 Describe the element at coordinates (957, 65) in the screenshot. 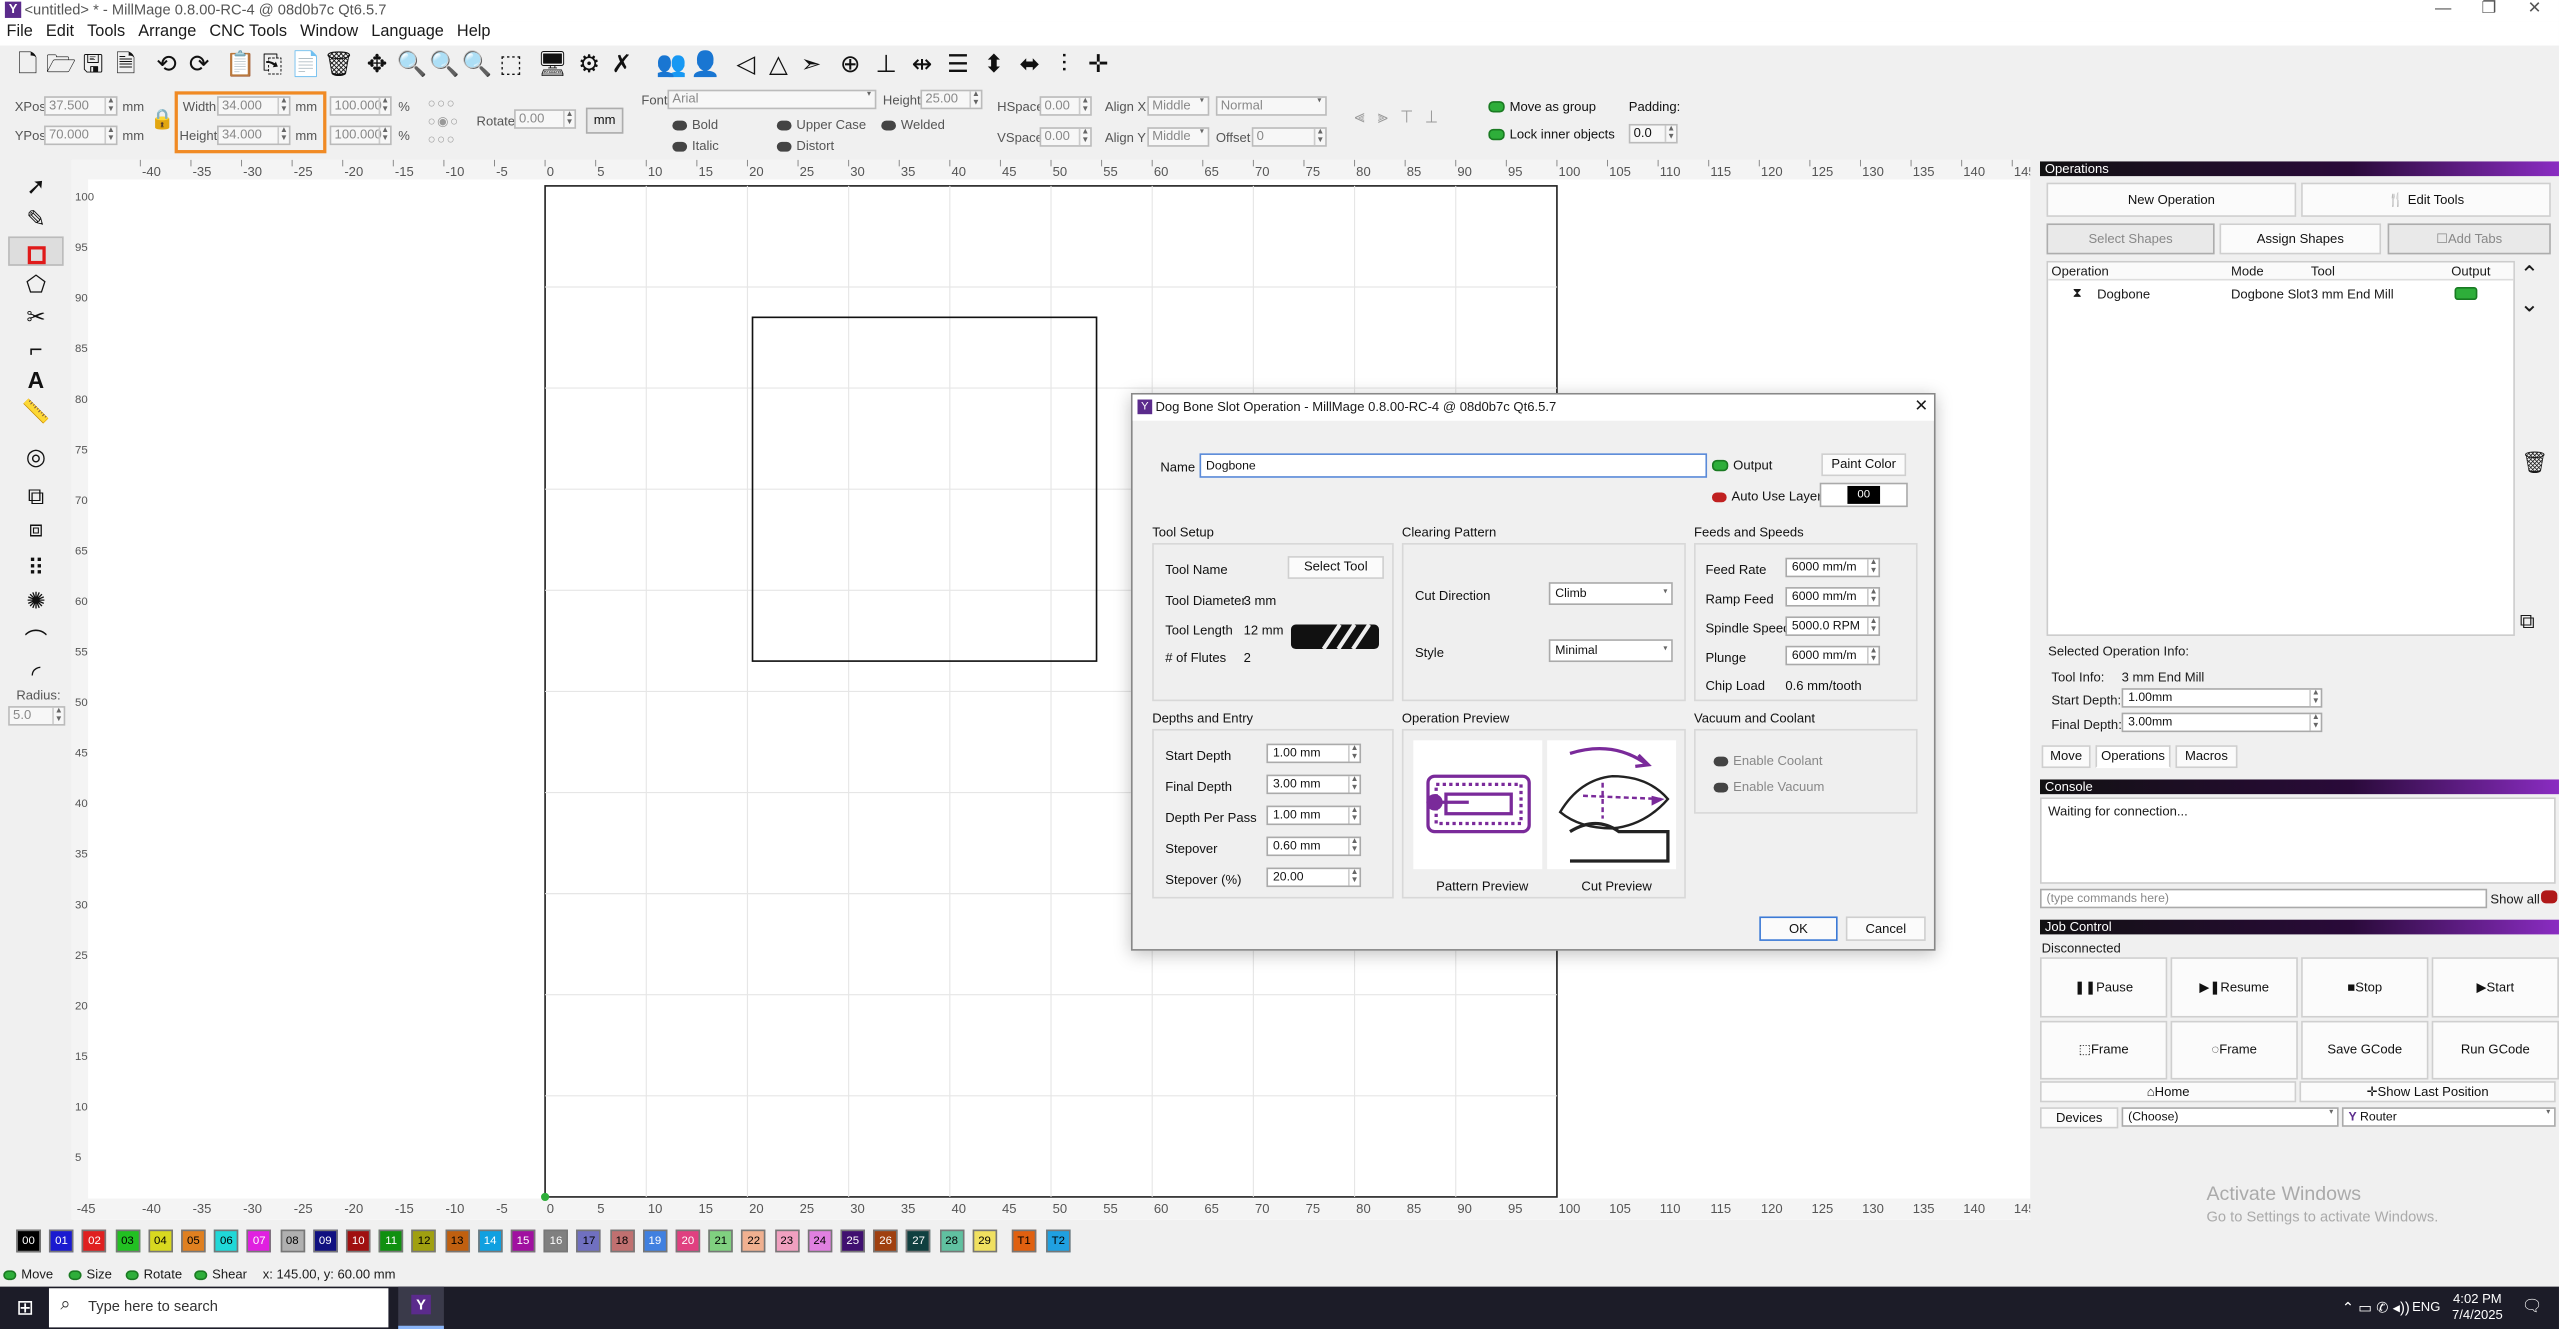

I see `distribute-v-icon: ☰` at that location.